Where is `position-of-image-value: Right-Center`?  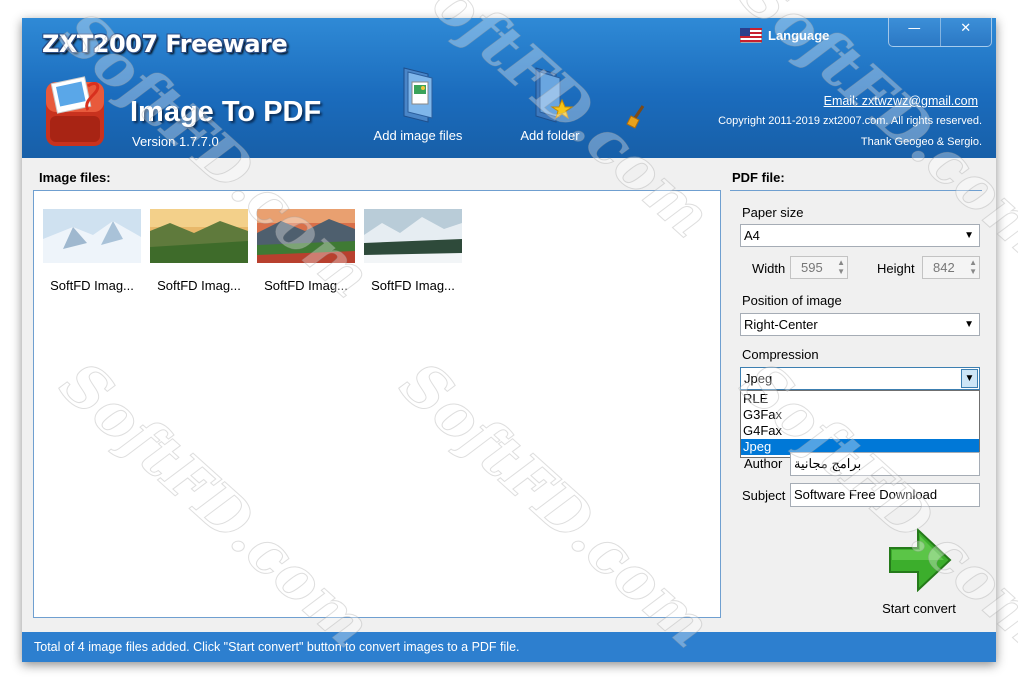 position-of-image-value: Right-Center is located at coordinates (781, 324).